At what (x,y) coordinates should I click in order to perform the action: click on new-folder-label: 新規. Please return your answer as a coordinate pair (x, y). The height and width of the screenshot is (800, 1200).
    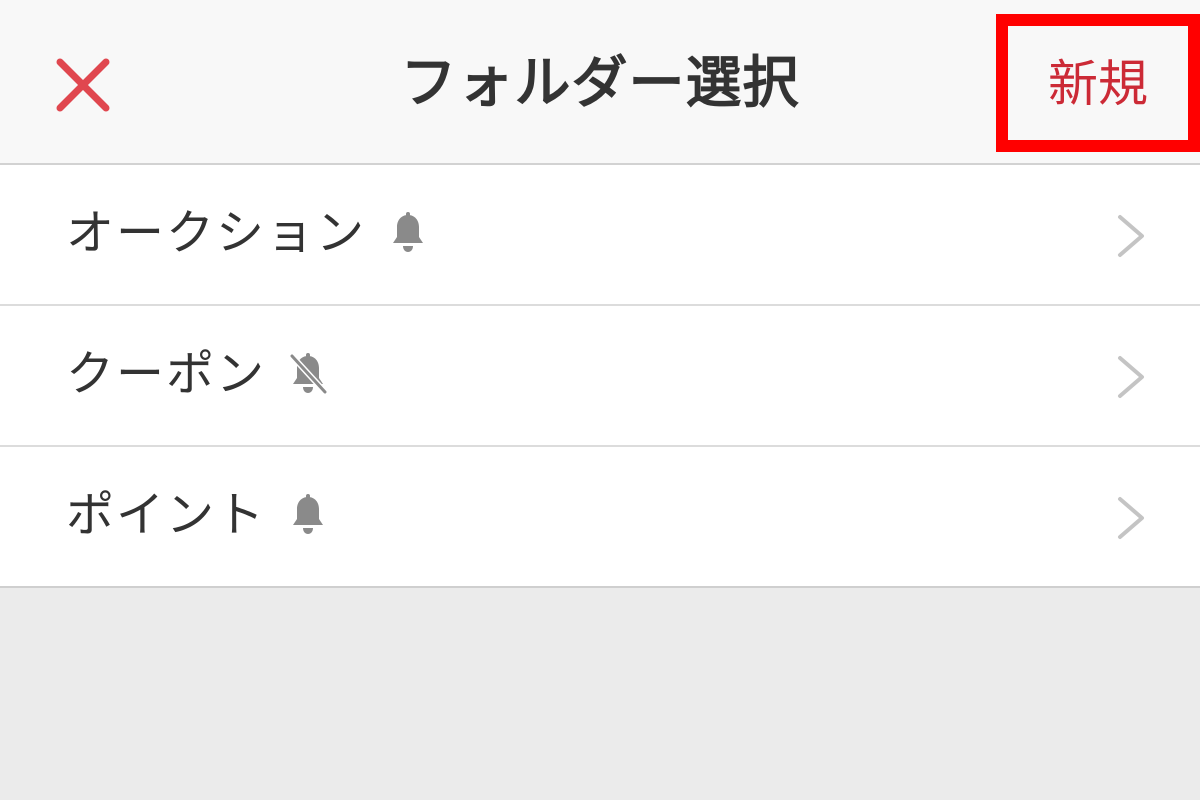
    Looking at the image, I should click on (1098, 84).